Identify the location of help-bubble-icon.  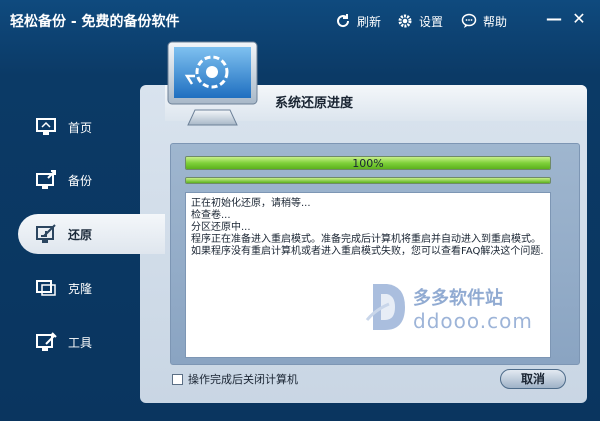
(469, 20).